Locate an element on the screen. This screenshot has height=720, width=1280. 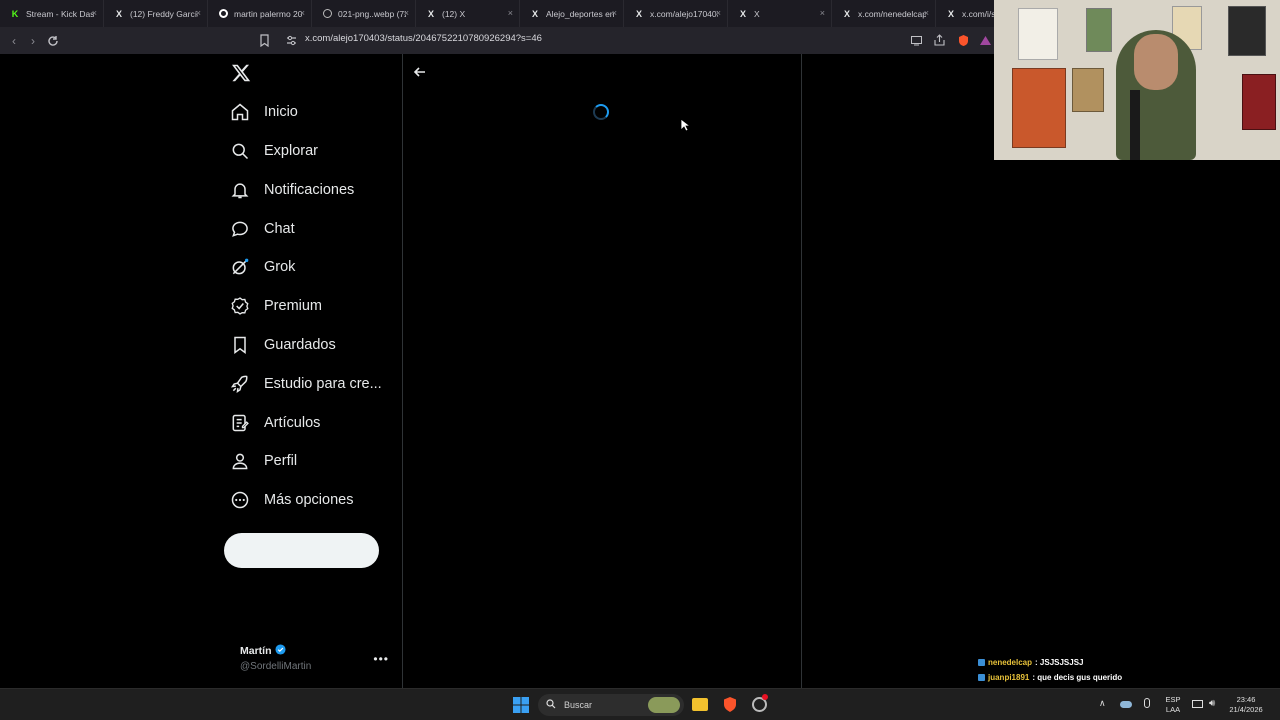
sidebar-item-inicio: Inicio is located at coordinates (309, 112).